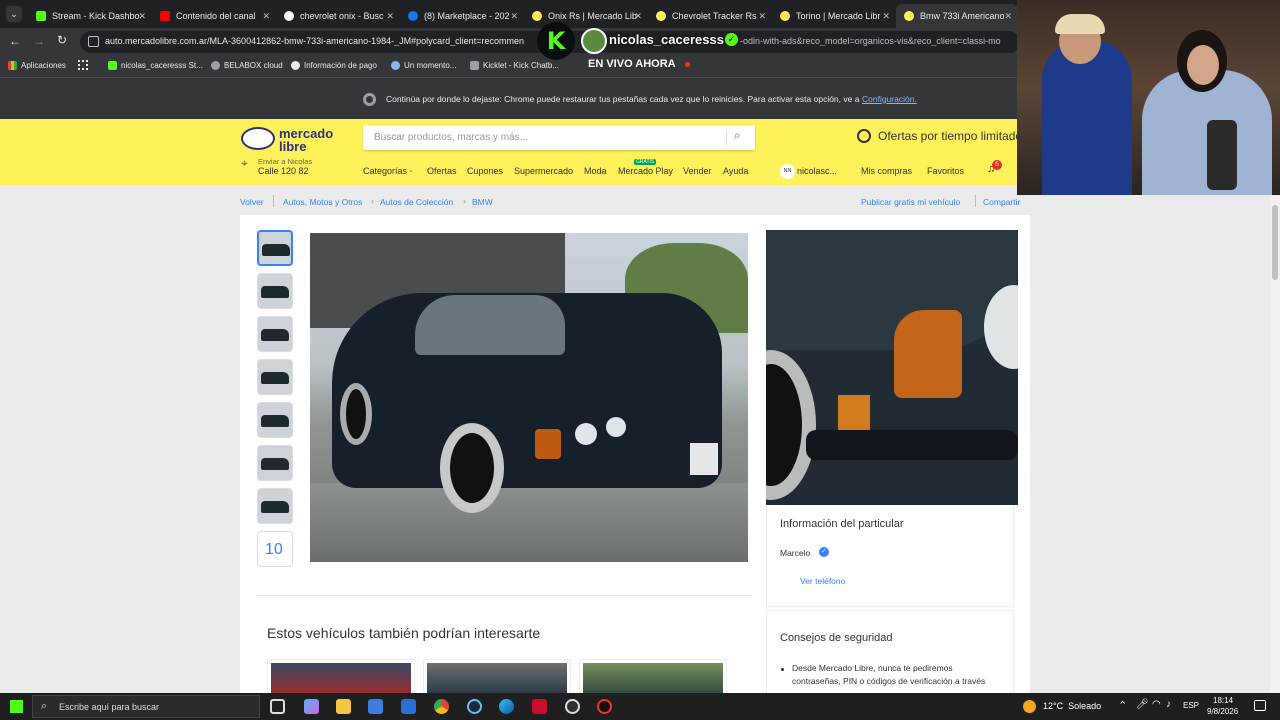 The width and height of the screenshot is (1280, 720). What do you see at coordinates (416, 202) in the screenshot?
I see `breadcrumb-collector-cars: Autos de Colección` at bounding box center [416, 202].